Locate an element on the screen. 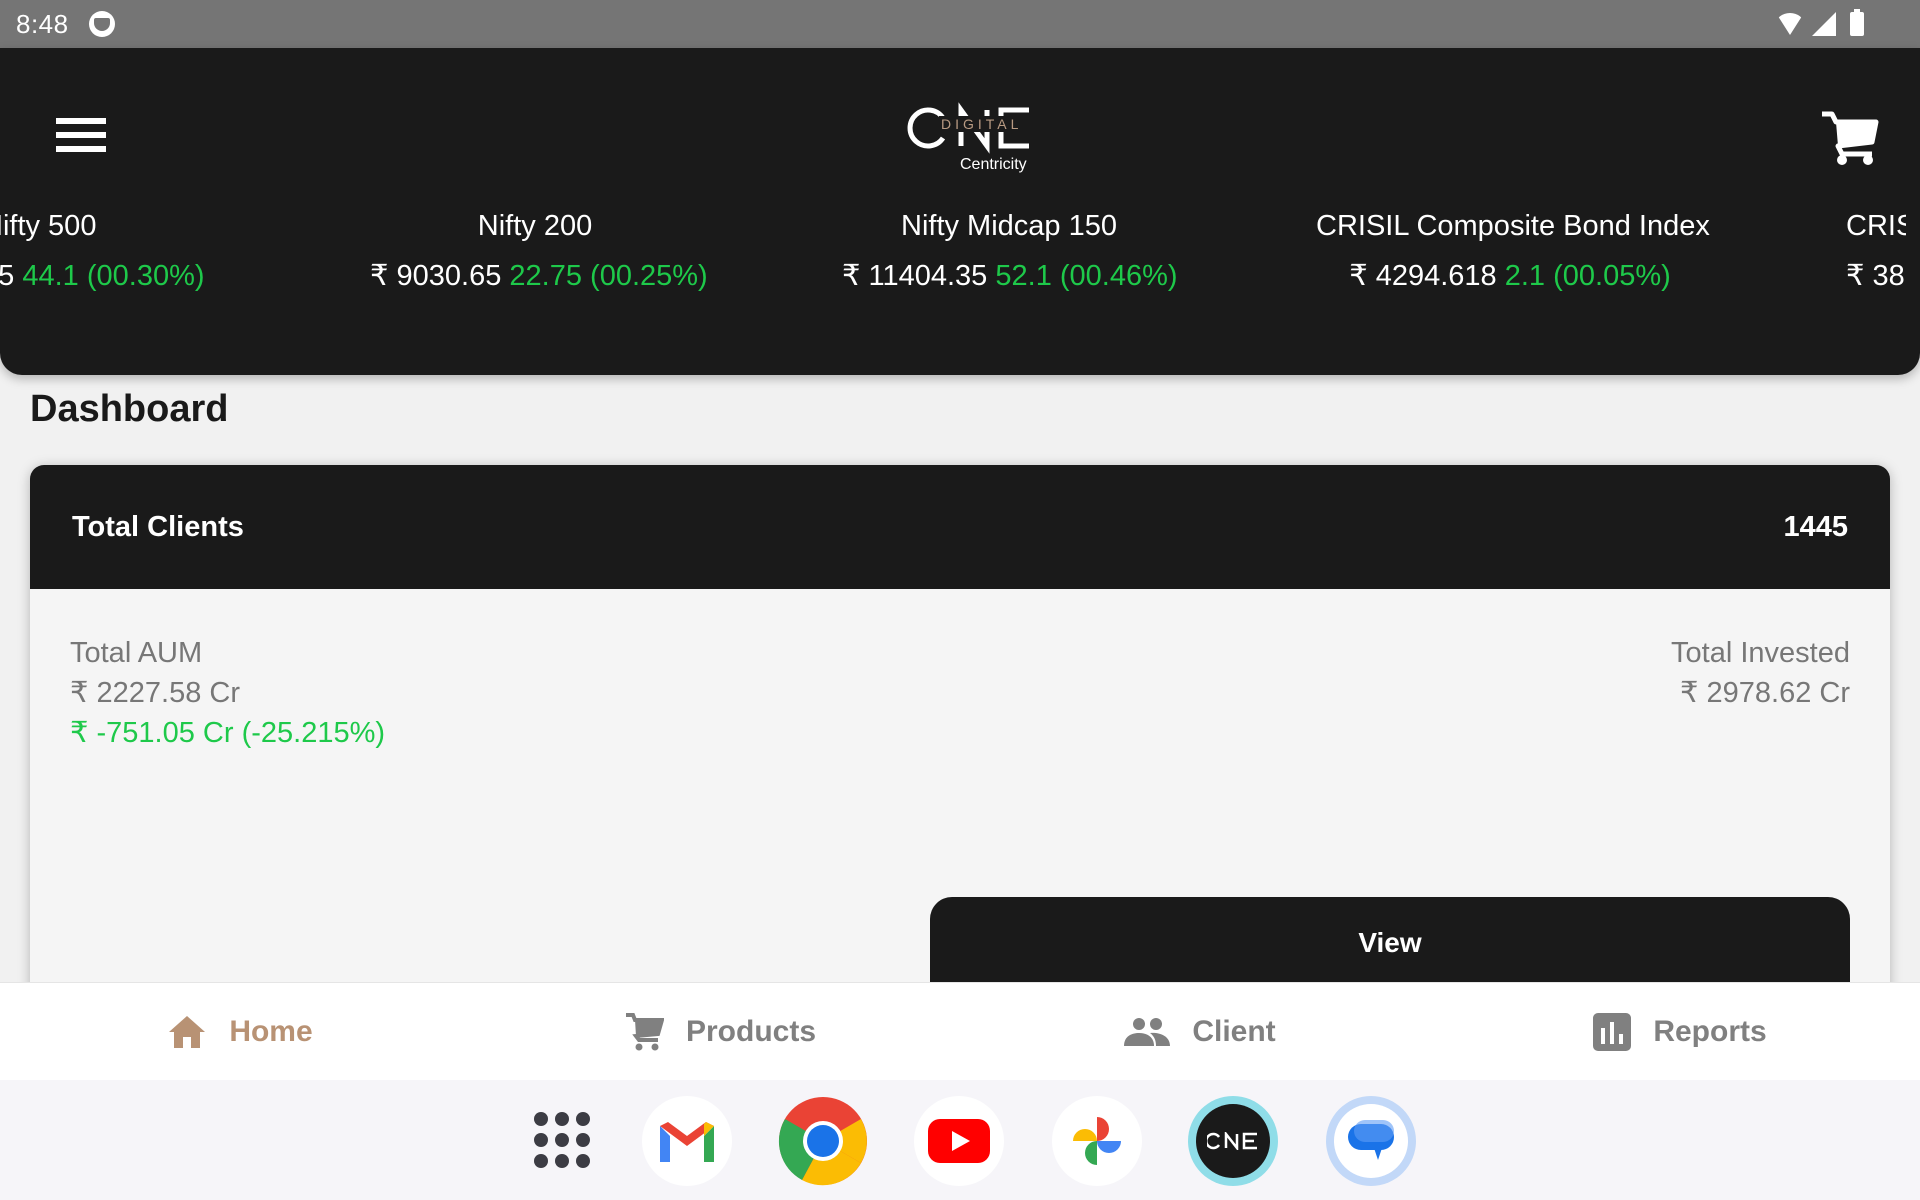 Image resolution: width=1920 pixels, height=1200 pixels. ticker-price: ₹ 9030.65 is located at coordinates (436, 276).